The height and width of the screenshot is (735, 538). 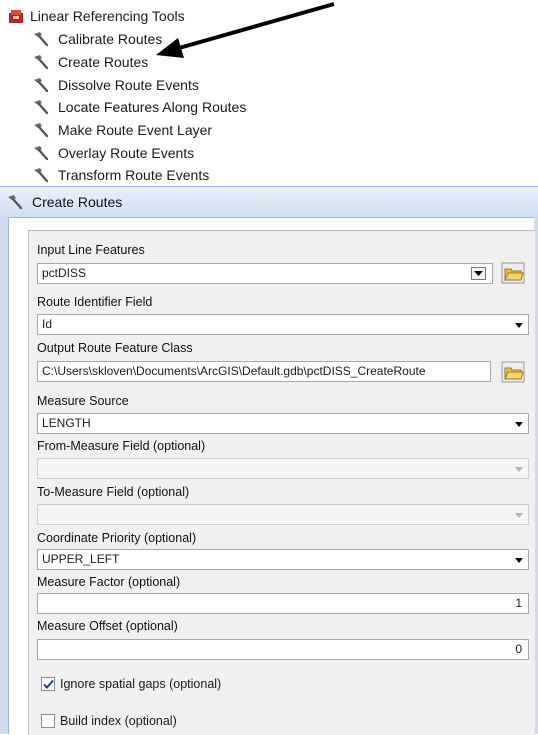 I want to click on tool-label: Create Routes, so click(x=103, y=62).